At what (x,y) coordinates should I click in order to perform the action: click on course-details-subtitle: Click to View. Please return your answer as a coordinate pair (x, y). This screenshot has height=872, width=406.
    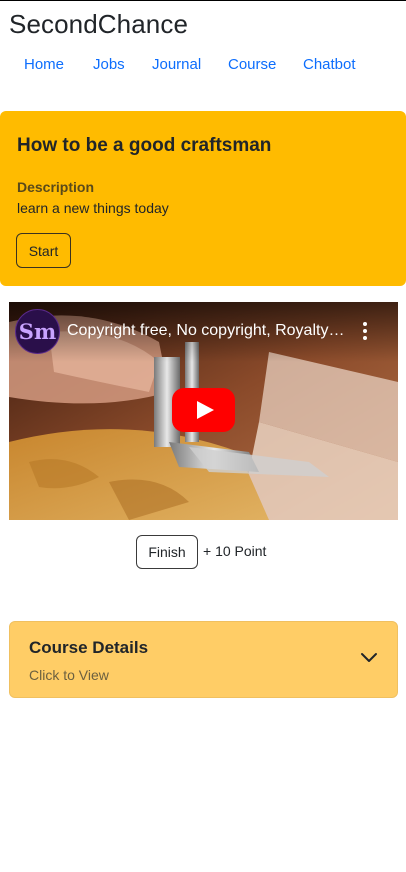
    Looking at the image, I should click on (69, 675).